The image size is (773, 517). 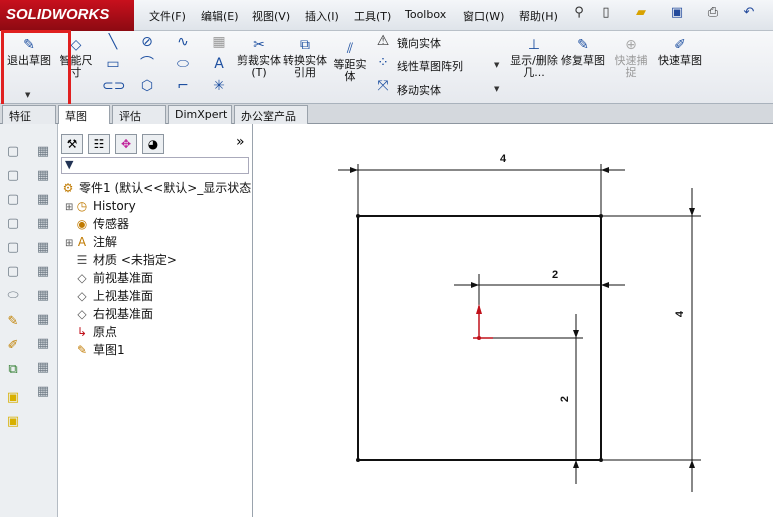 What do you see at coordinates (386, 114) in the screenshot?
I see `command-tabs: 特征 草图 评估 DimXpert 办公室产品` at bounding box center [386, 114].